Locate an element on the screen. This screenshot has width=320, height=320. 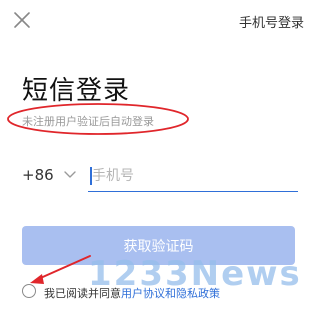
page-title: 短信登录 is located at coordinates (76, 91).